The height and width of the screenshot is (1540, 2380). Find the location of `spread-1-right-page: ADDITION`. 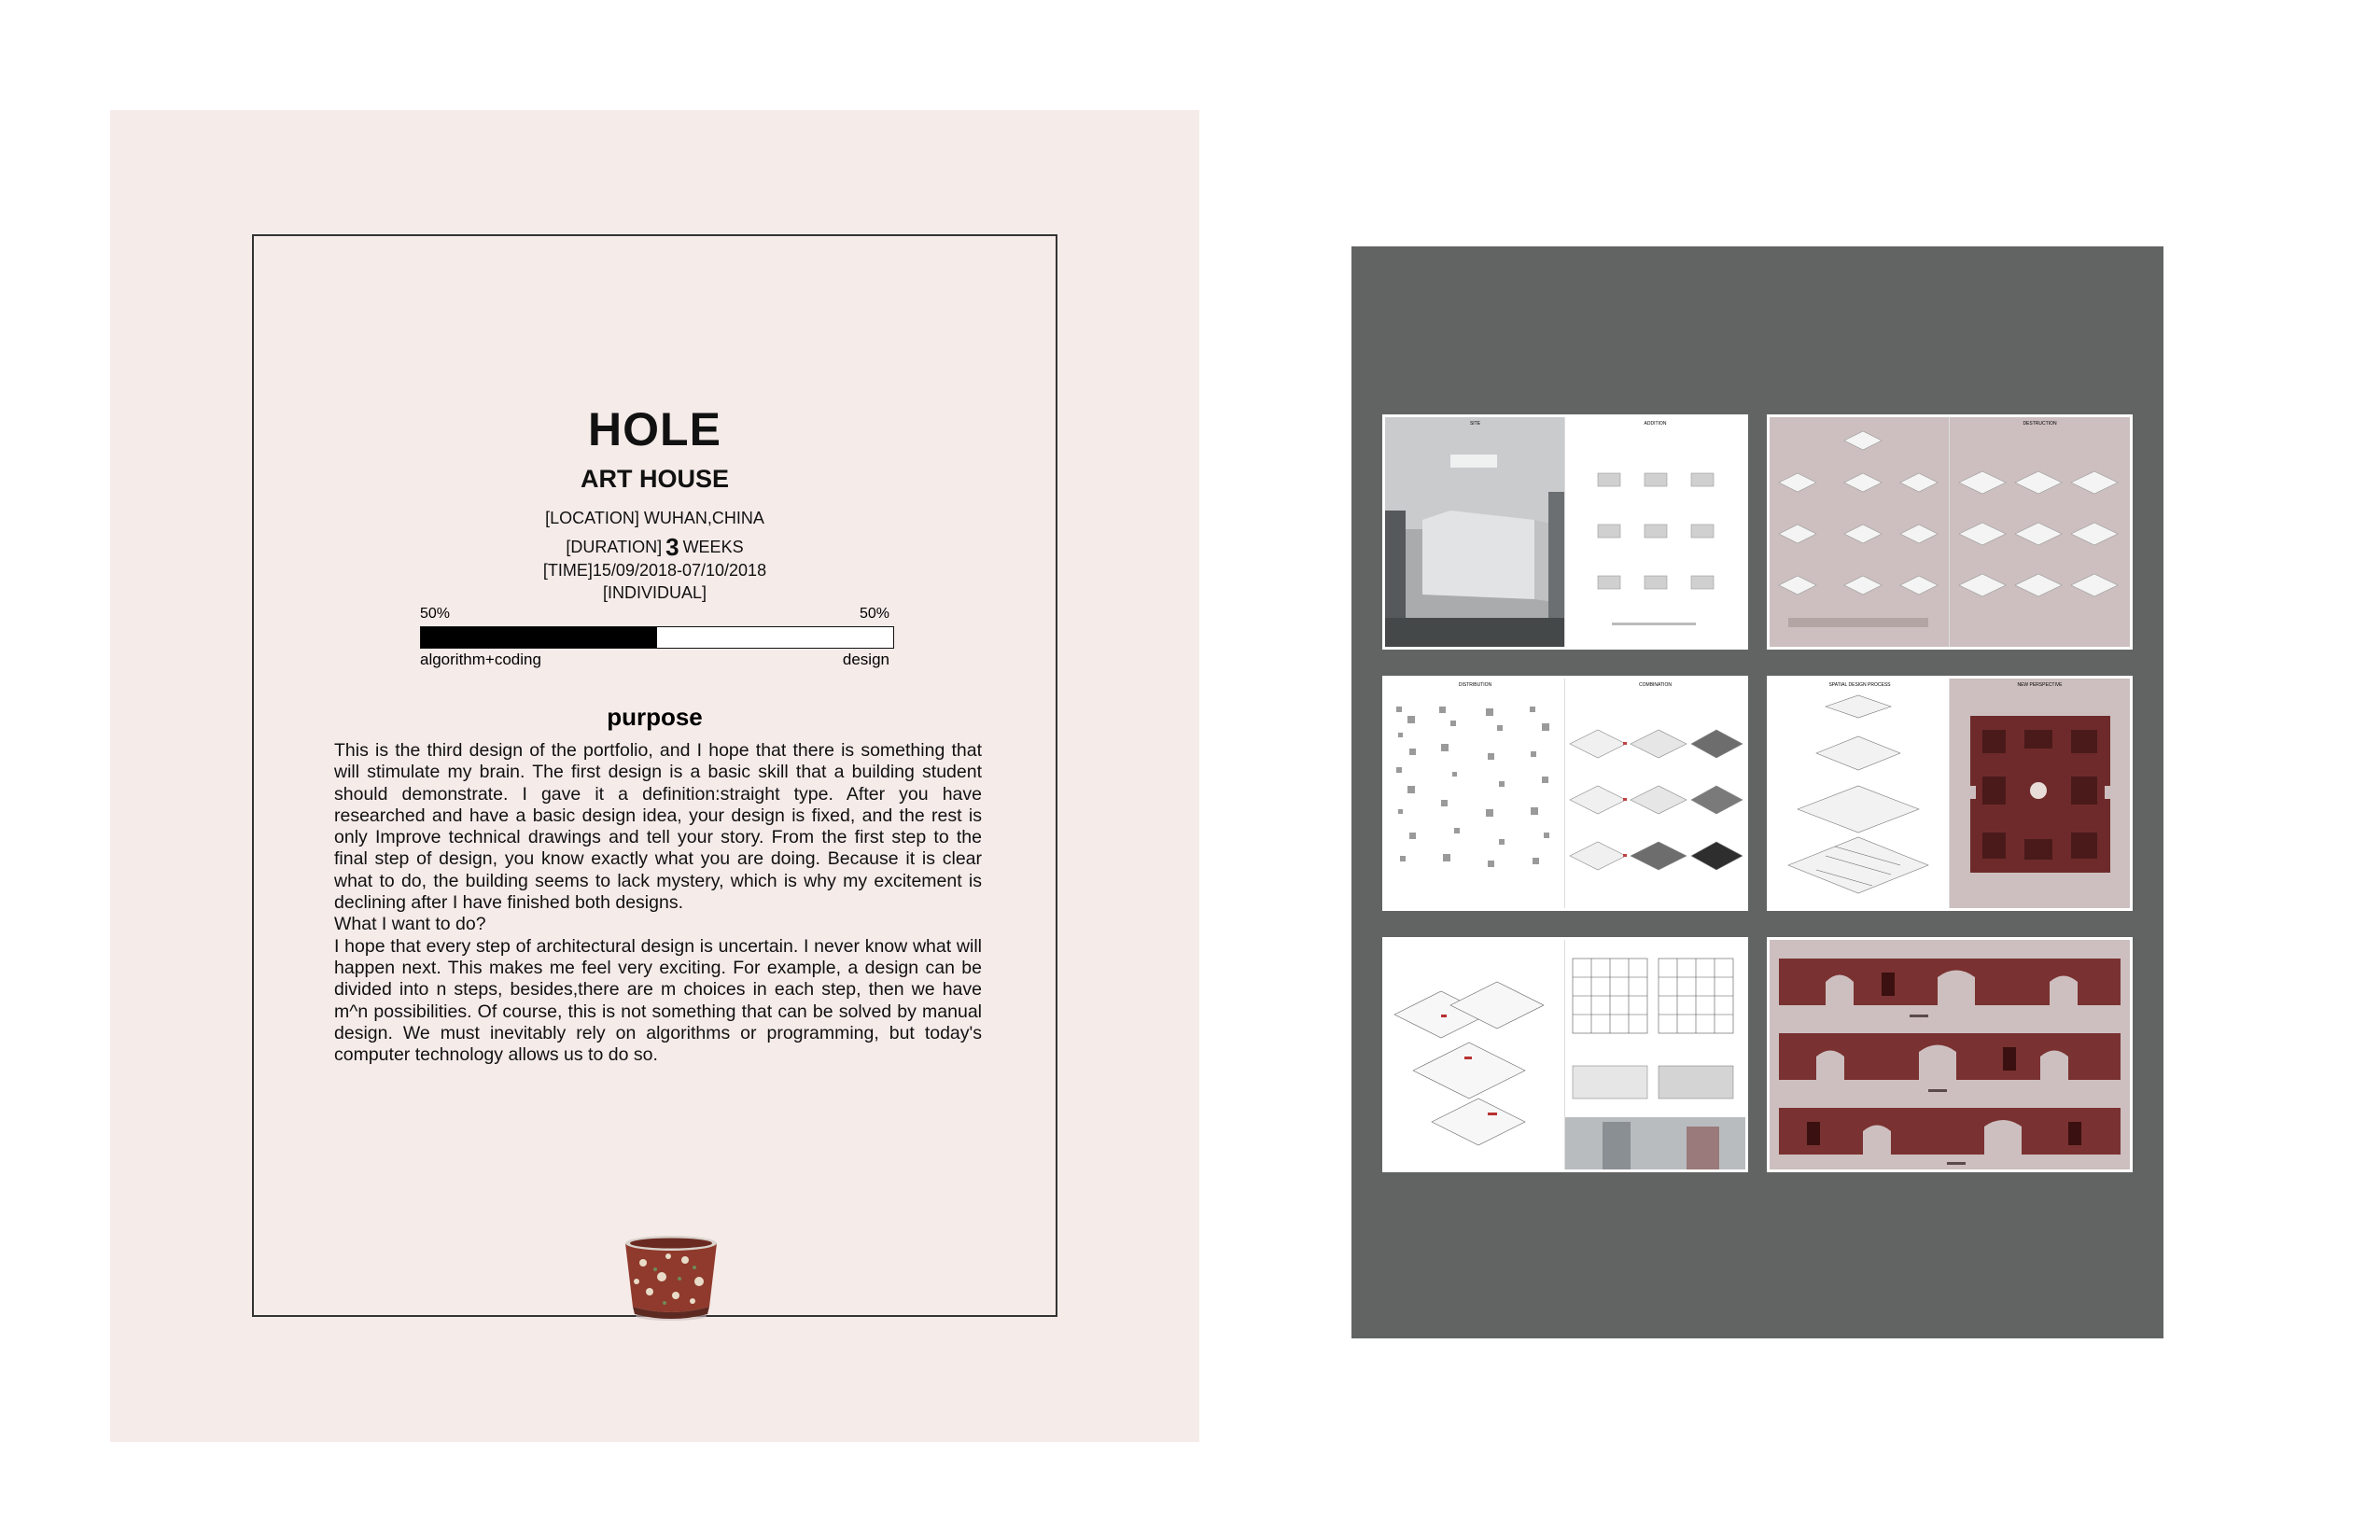

spread-1-right-page: ADDITION is located at coordinates (1654, 532).